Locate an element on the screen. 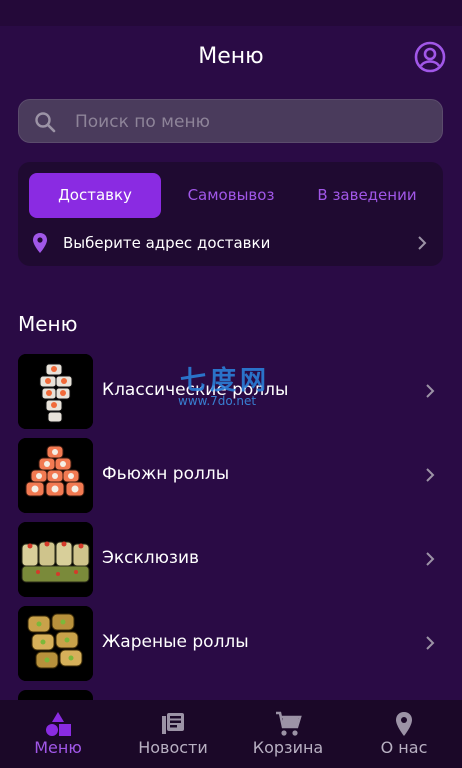  nav-label: Корзина is located at coordinates (288, 747).